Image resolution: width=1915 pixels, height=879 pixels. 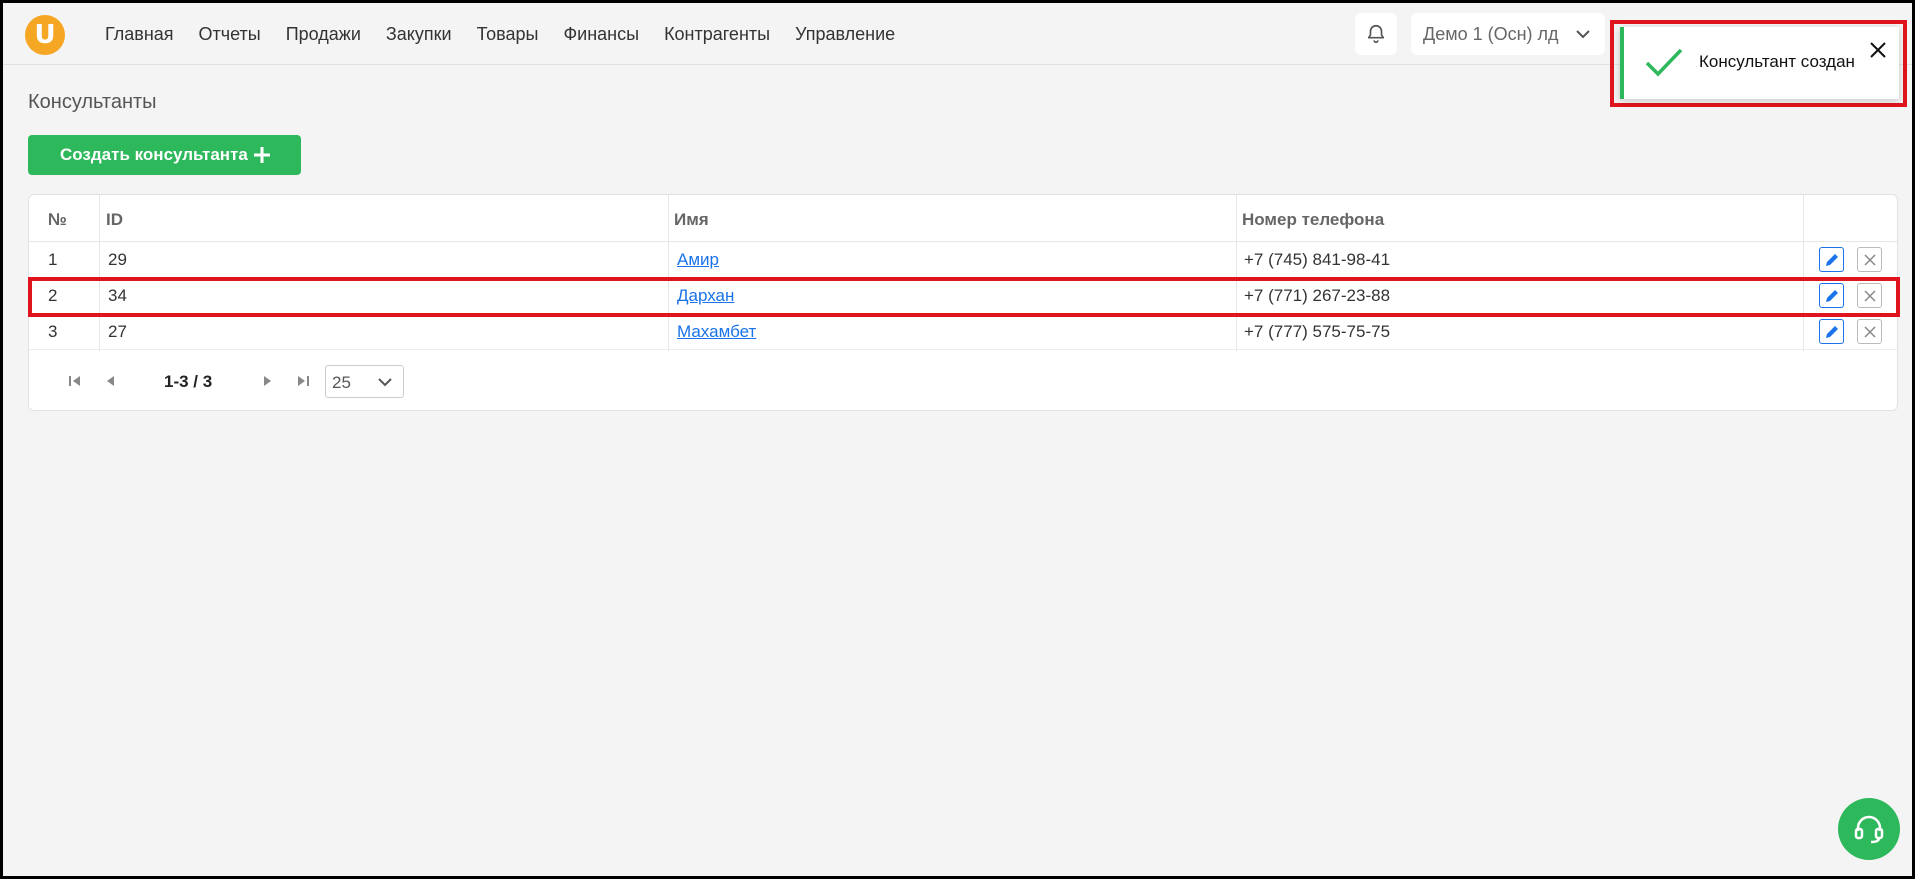 What do you see at coordinates (963, 382) in the screenshot?
I see `pagination: 1-3 / 3 25` at bounding box center [963, 382].